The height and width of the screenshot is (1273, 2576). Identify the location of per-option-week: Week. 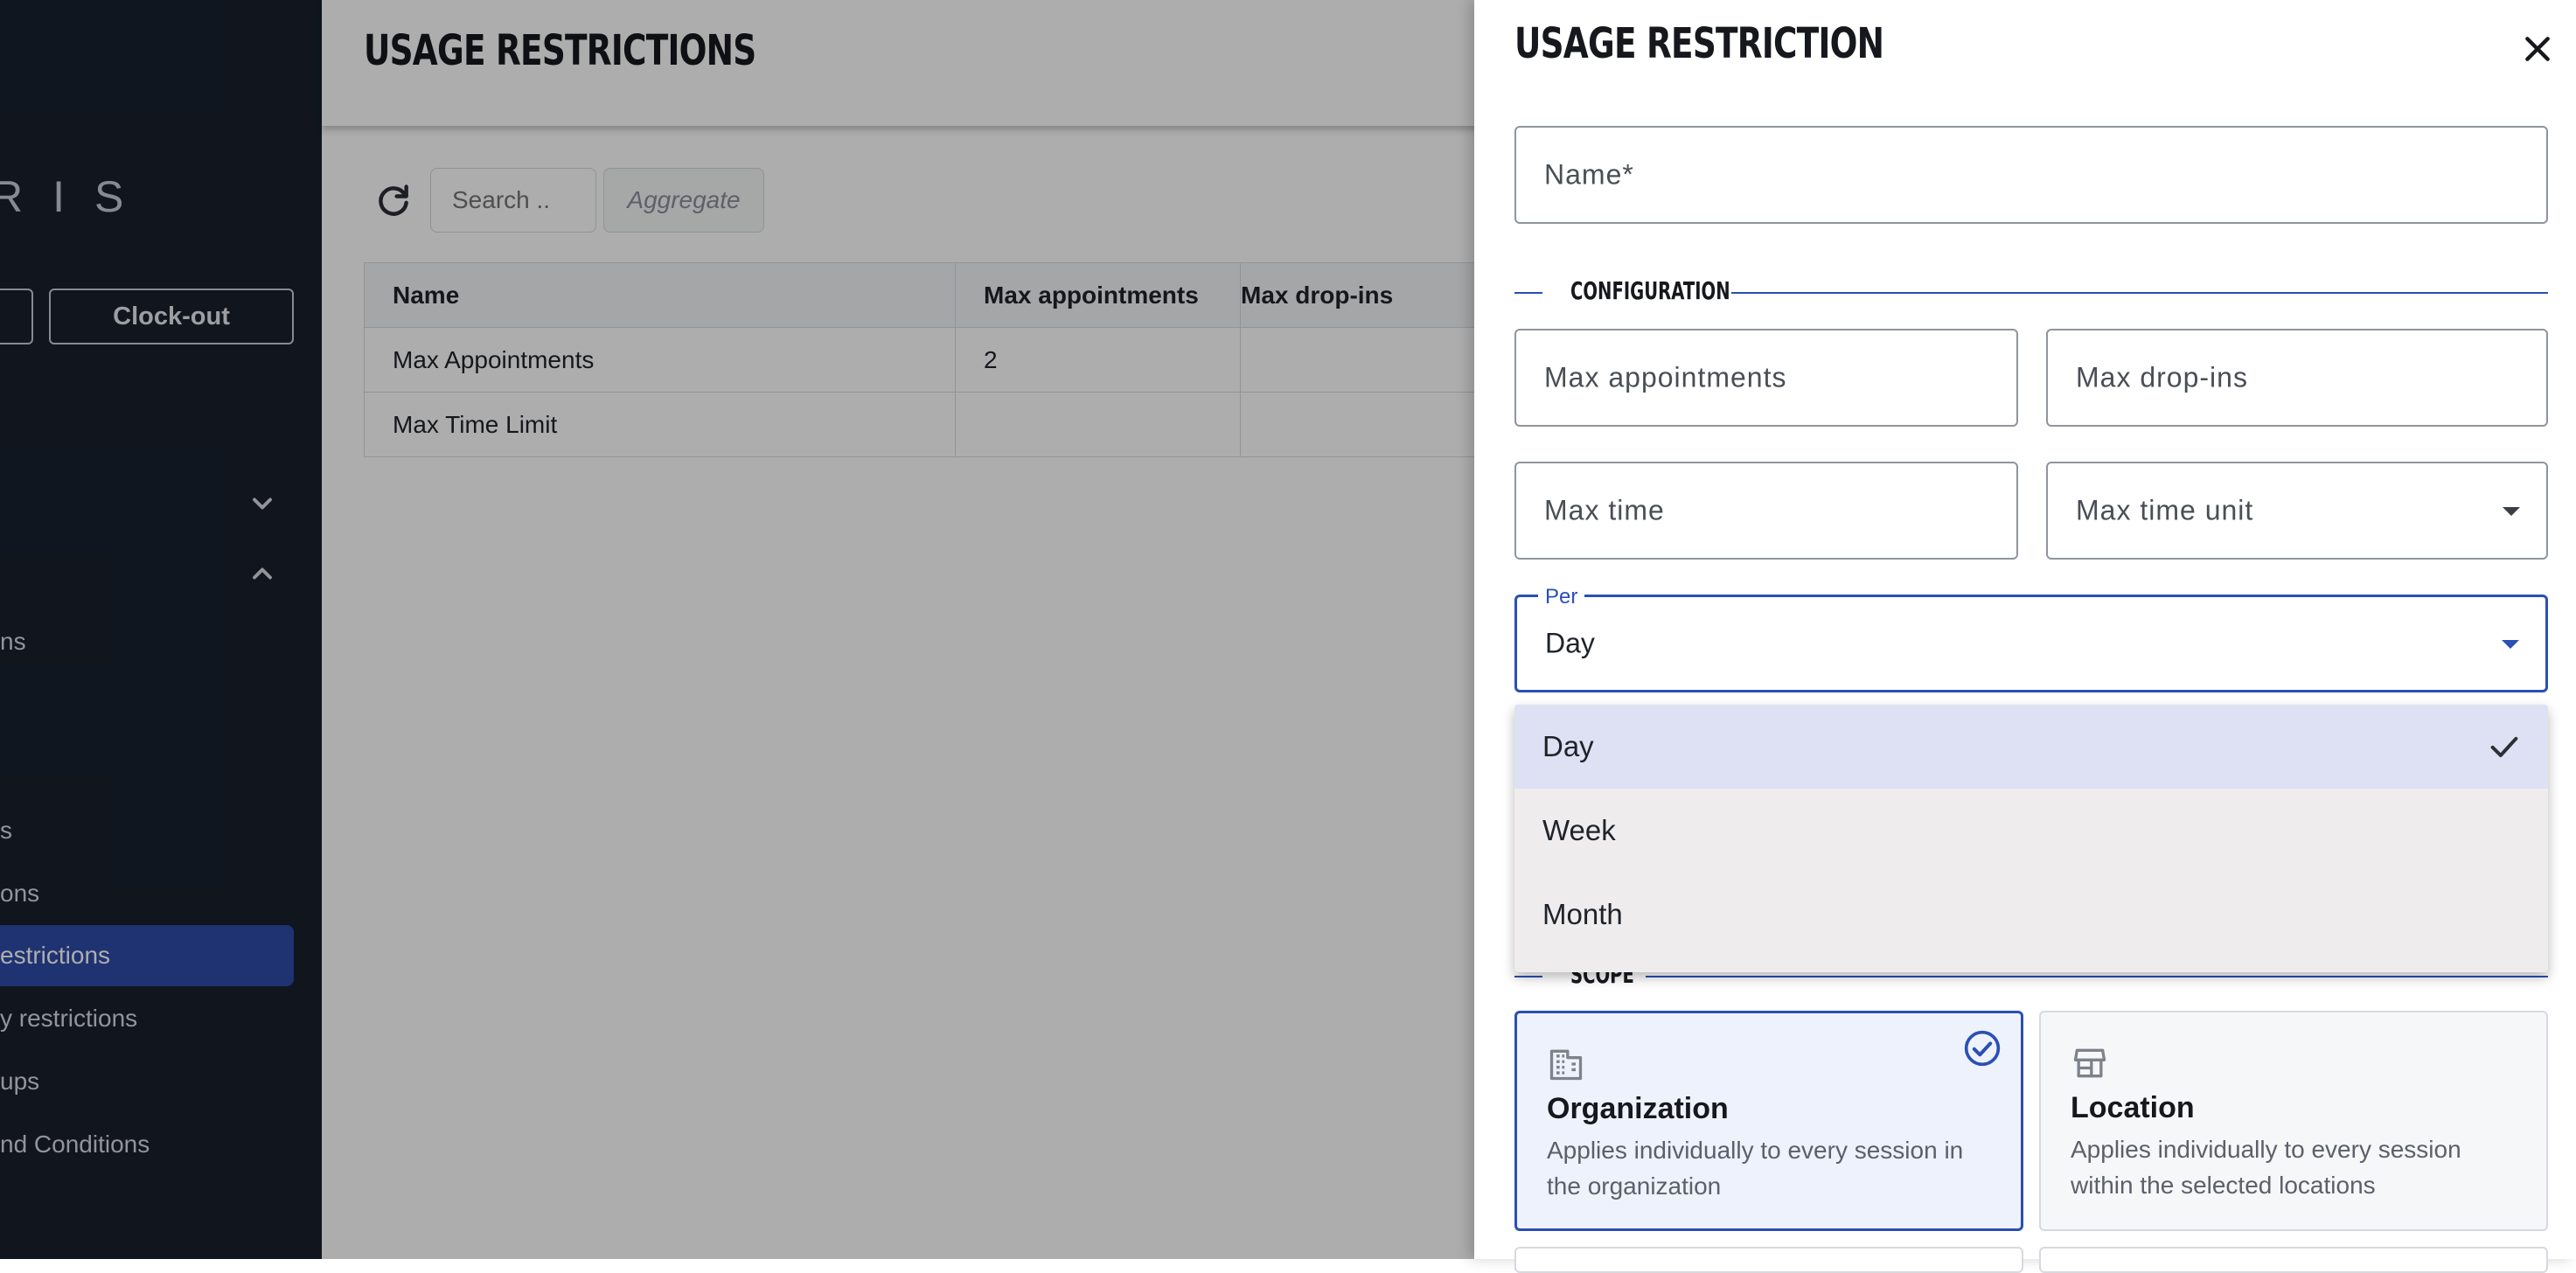
(2031, 831).